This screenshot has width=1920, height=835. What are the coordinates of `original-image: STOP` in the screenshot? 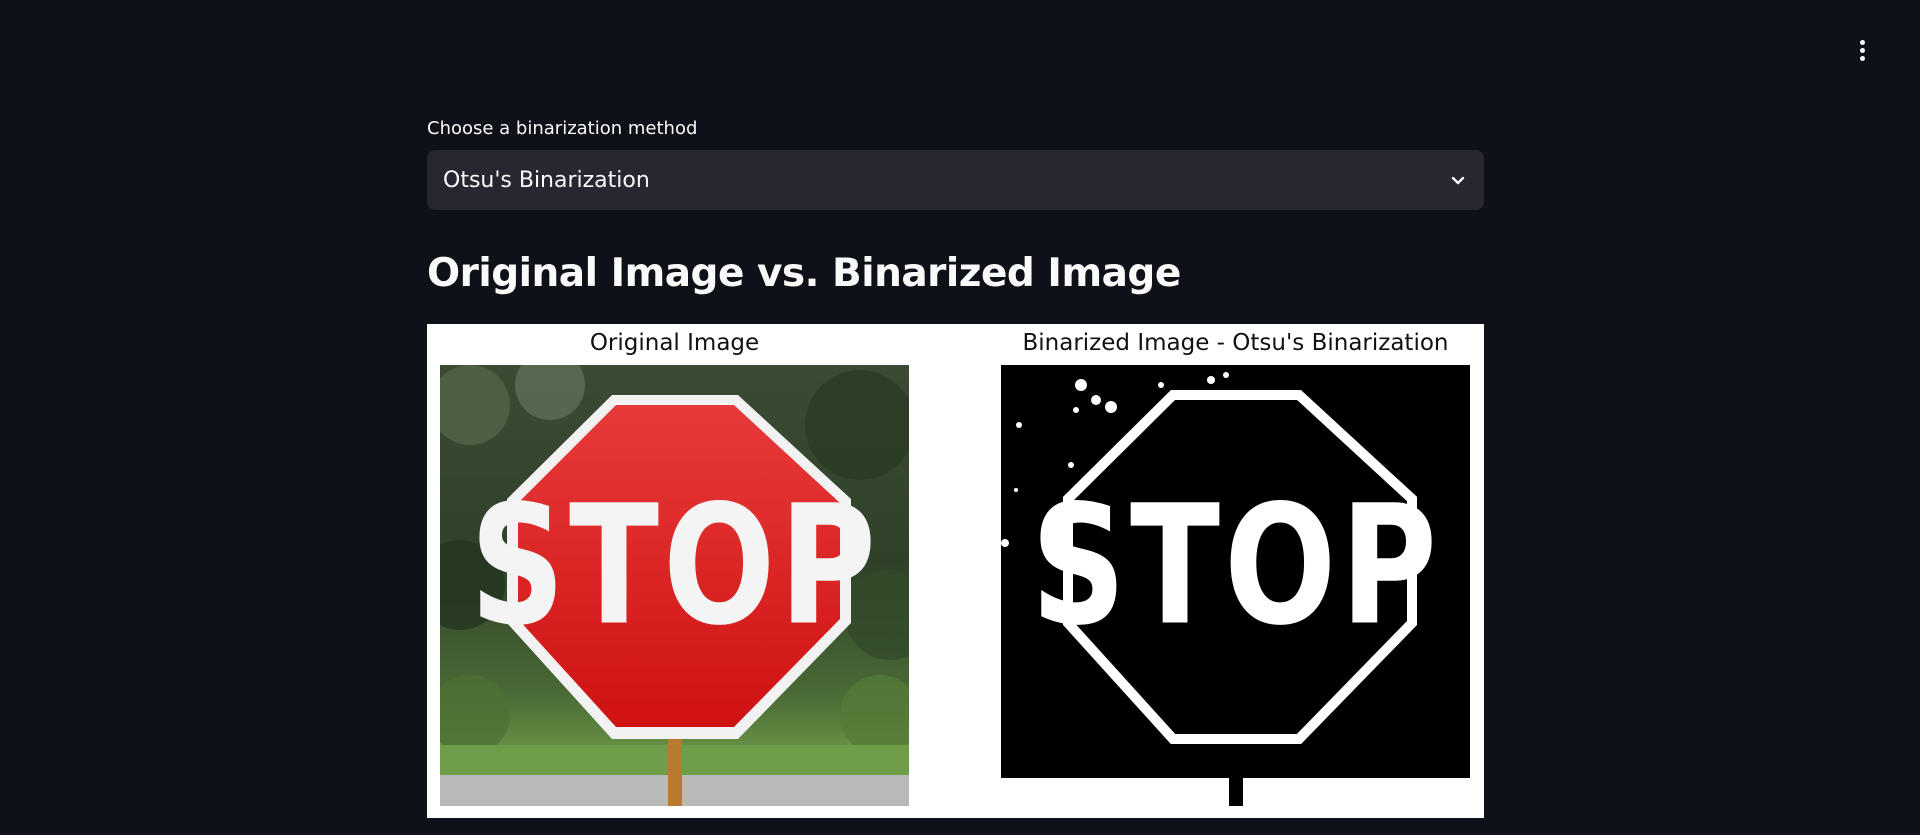 It's located at (674, 585).